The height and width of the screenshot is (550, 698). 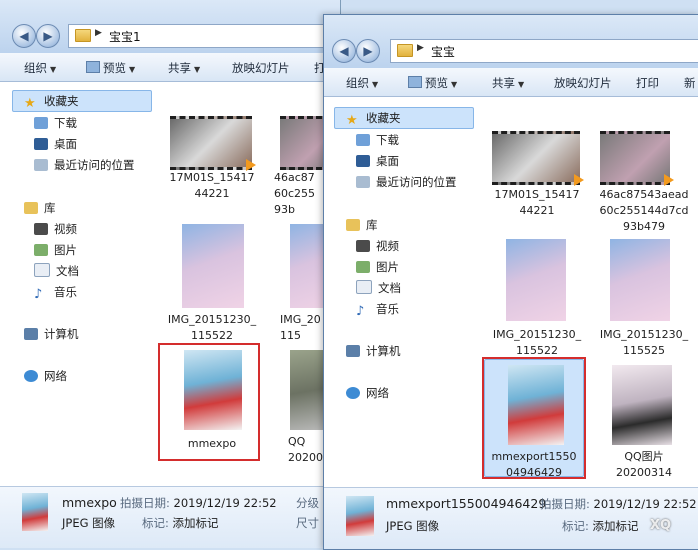 I want to click on title-bar: ◀ ▶ ▶ 宝宝, so click(x=511, y=41).